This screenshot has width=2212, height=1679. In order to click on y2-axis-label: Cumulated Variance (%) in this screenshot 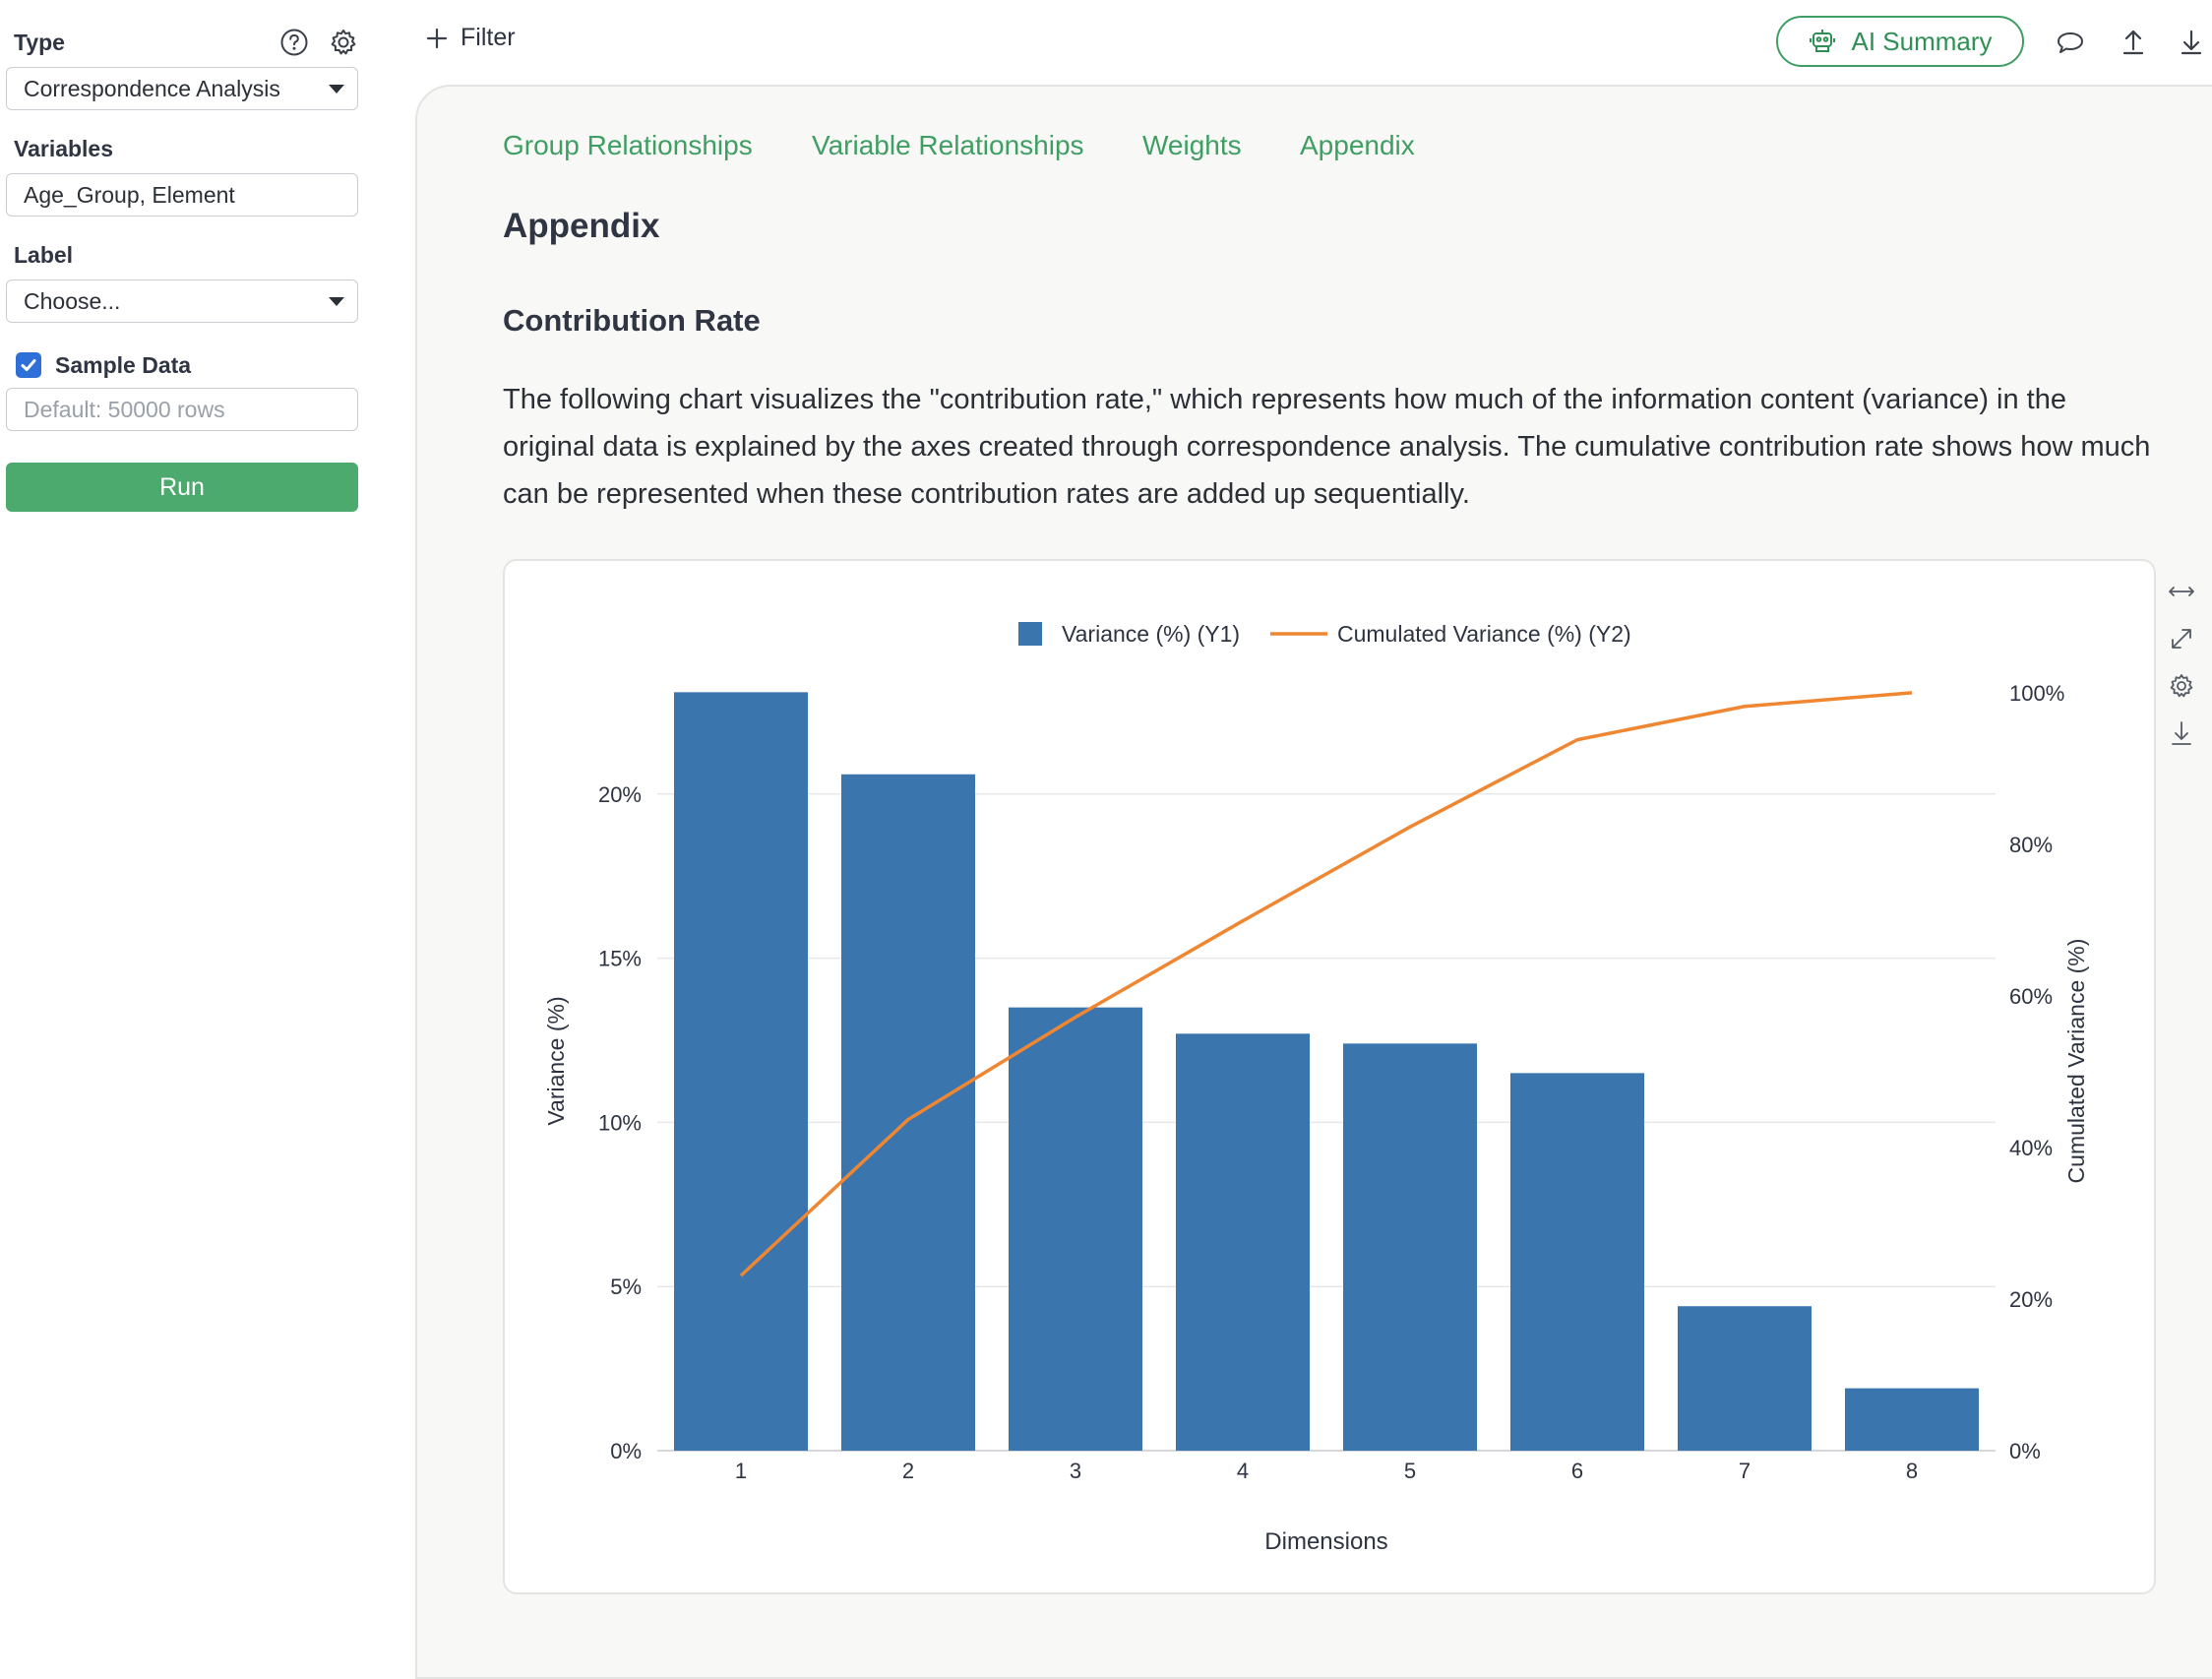, I will do `click(2076, 1062)`.